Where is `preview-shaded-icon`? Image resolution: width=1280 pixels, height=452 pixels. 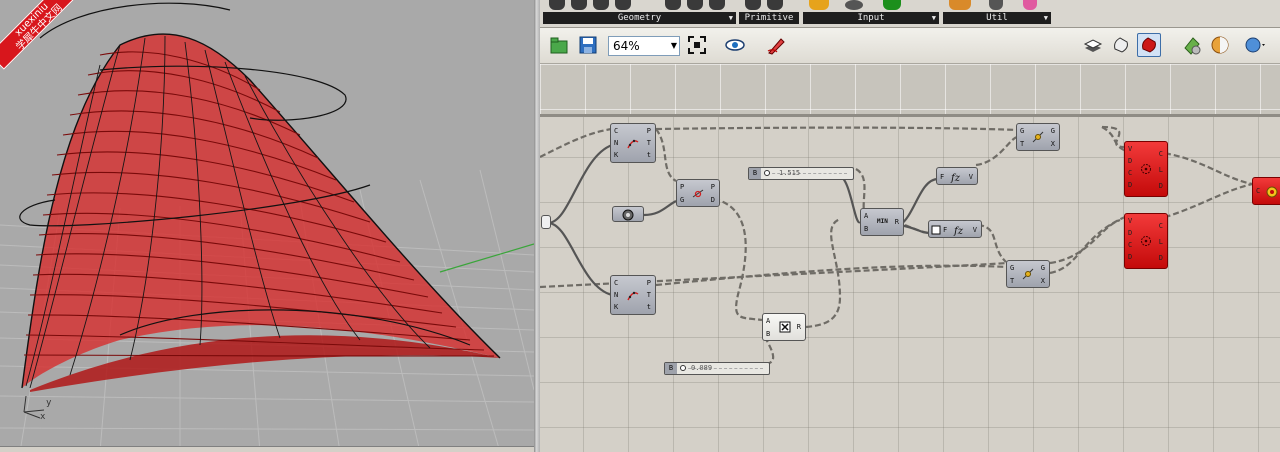 preview-shaded-icon is located at coordinates (1121, 45).